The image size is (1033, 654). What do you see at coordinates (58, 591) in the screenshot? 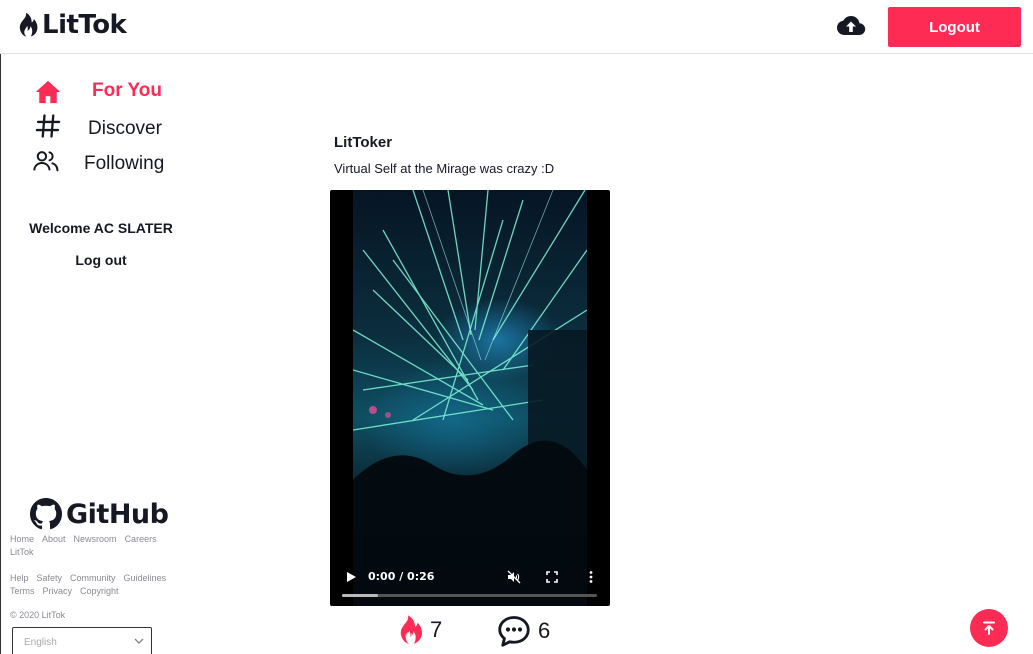
I see `footer-link: Privacy` at bounding box center [58, 591].